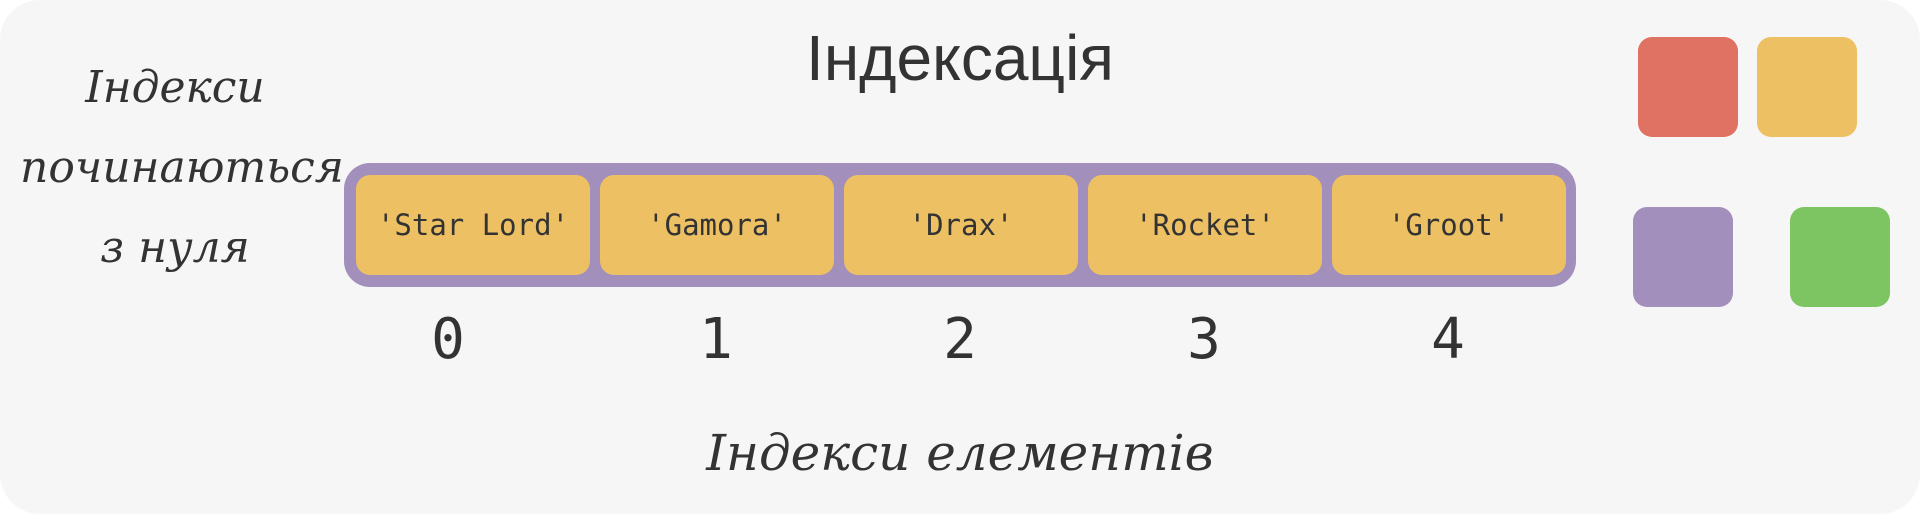 This screenshot has height=514, width=1920. Describe the element at coordinates (1688, 87) in the screenshot. I see `red-swatch` at that location.